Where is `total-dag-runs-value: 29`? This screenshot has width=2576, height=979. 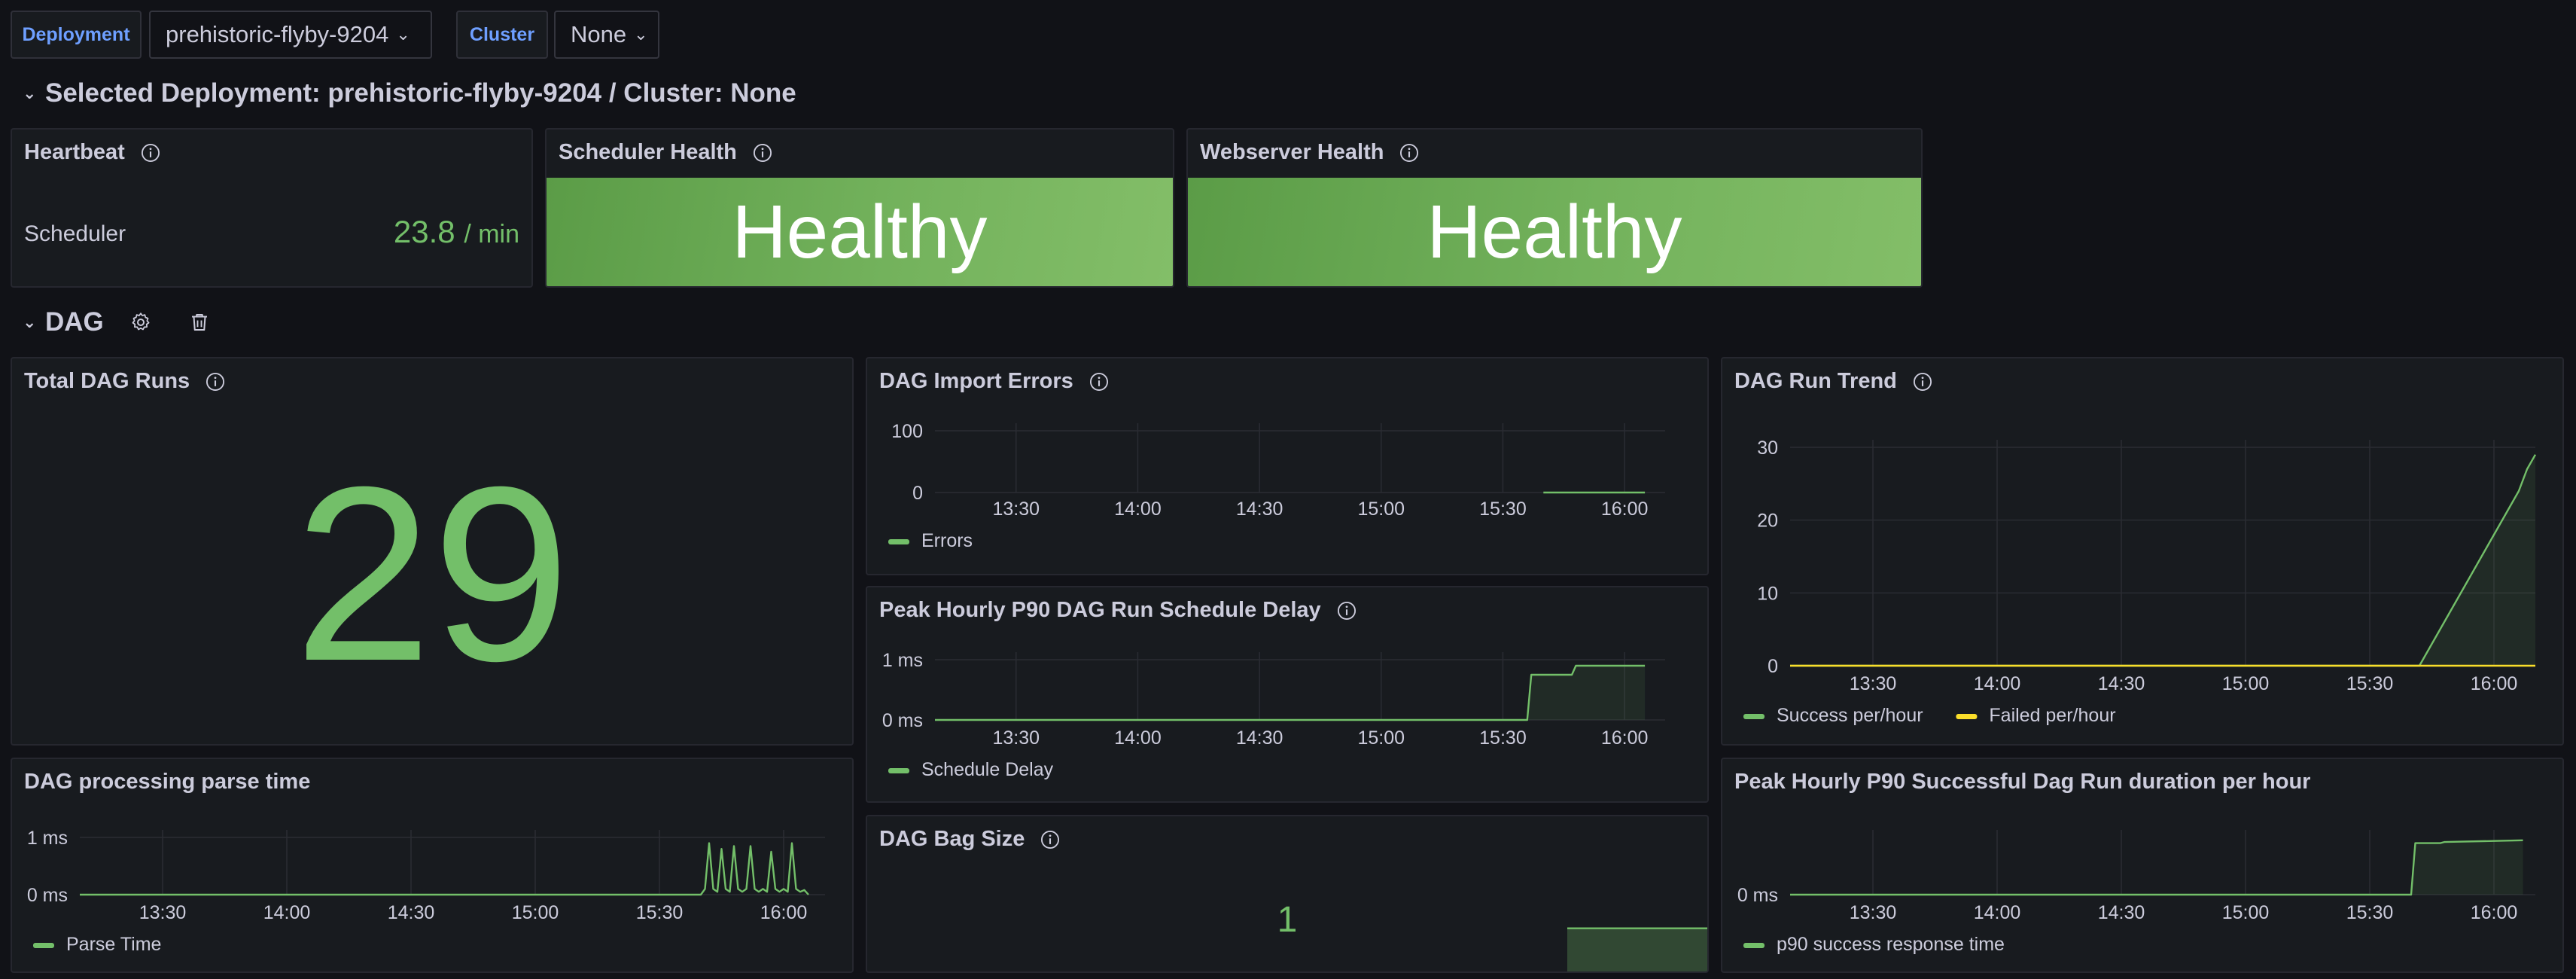
total-dag-runs-value: 29 is located at coordinates (432, 573).